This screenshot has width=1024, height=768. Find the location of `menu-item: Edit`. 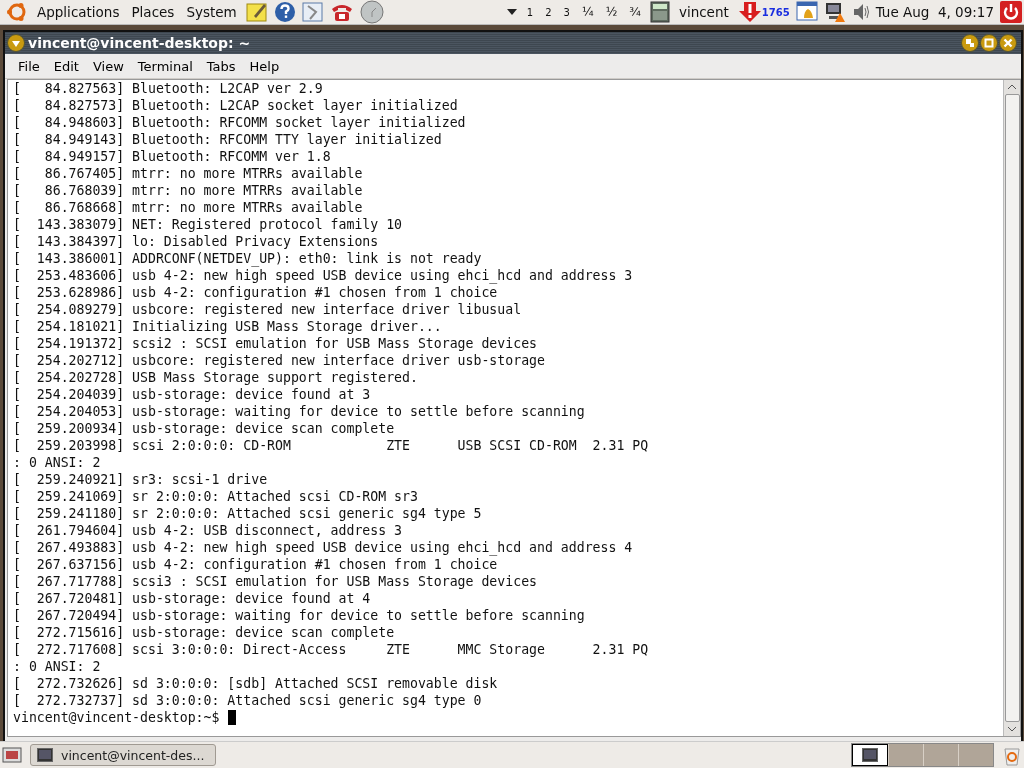

menu-item: Edit is located at coordinates (66, 66).